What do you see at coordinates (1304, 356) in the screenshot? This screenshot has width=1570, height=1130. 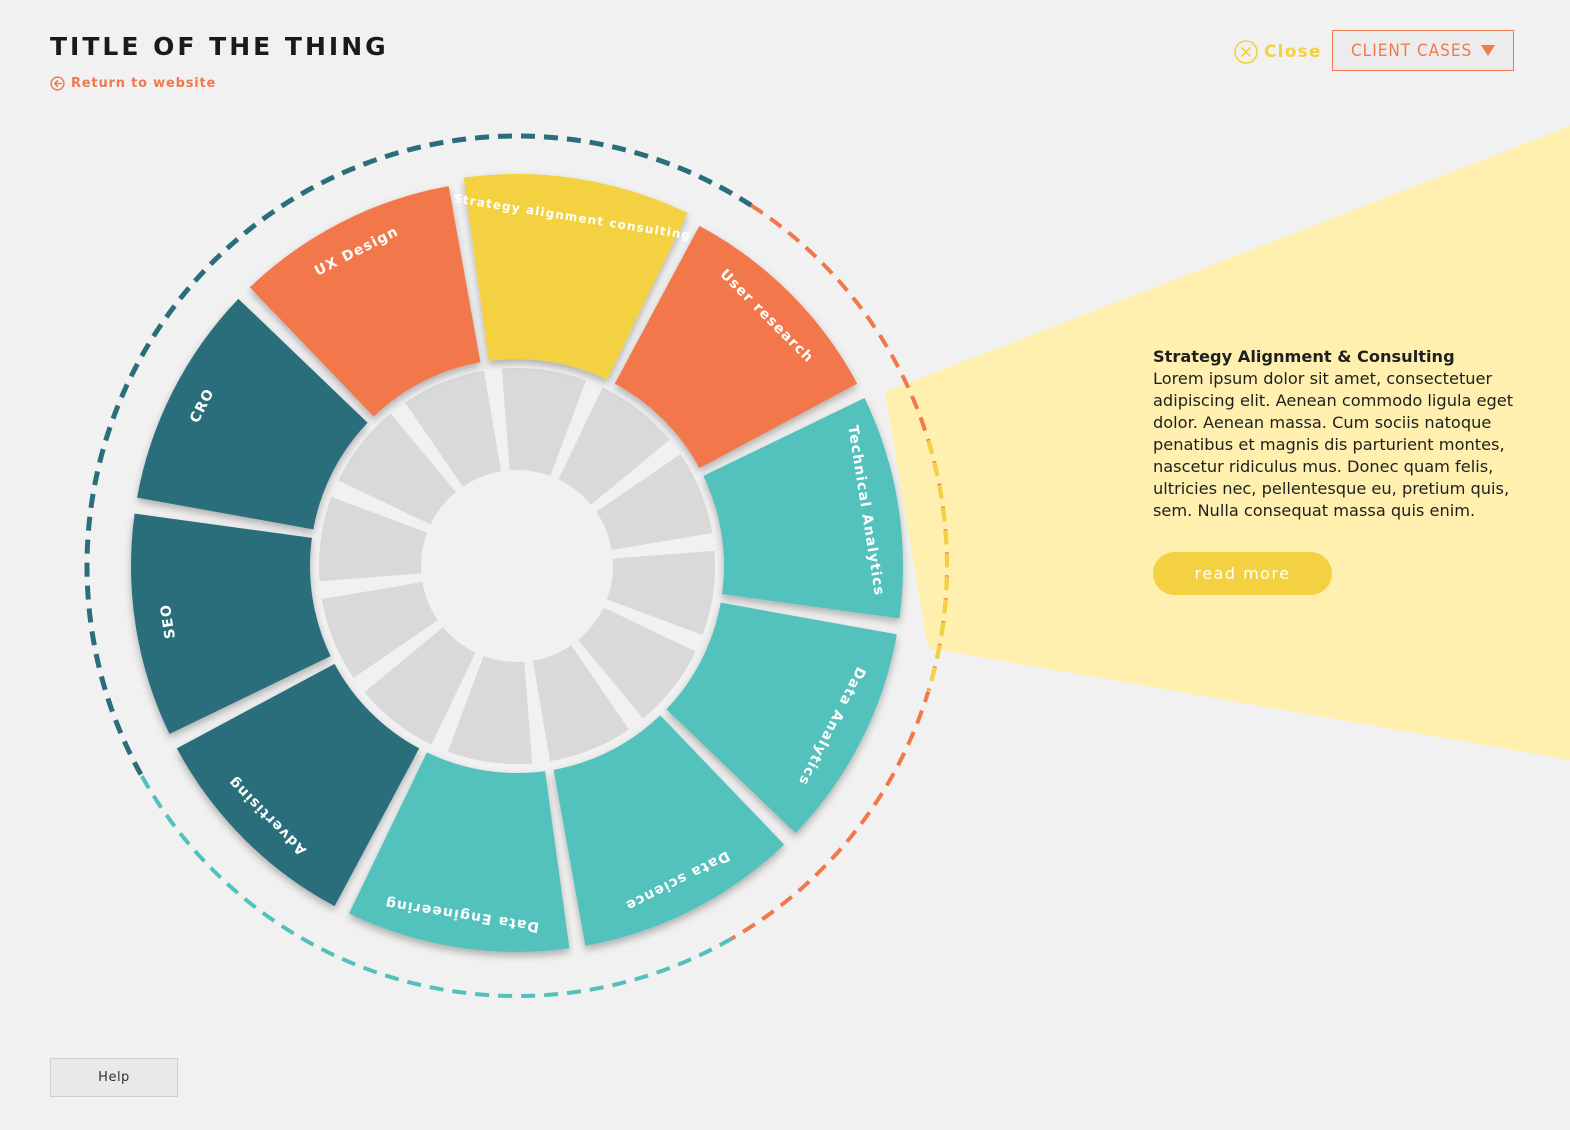 I see `info-heading: Strategy Alignment & Consulting` at bounding box center [1304, 356].